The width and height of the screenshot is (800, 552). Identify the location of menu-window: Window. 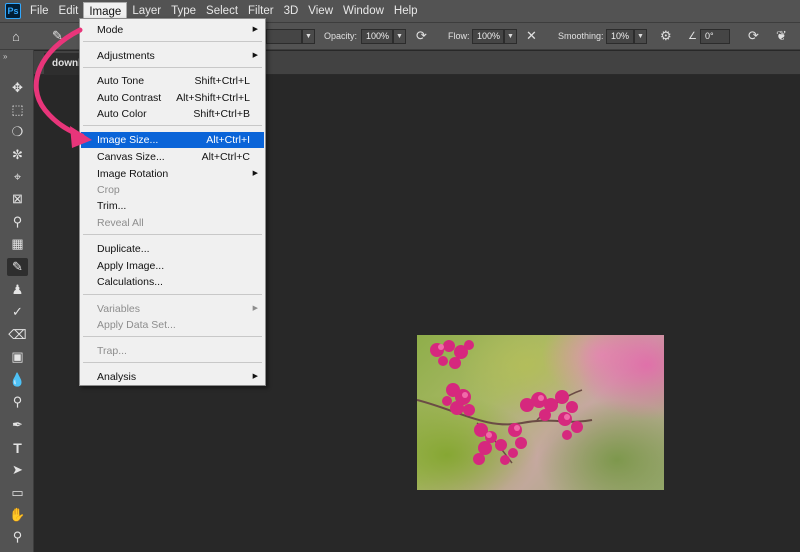
(363, 11).